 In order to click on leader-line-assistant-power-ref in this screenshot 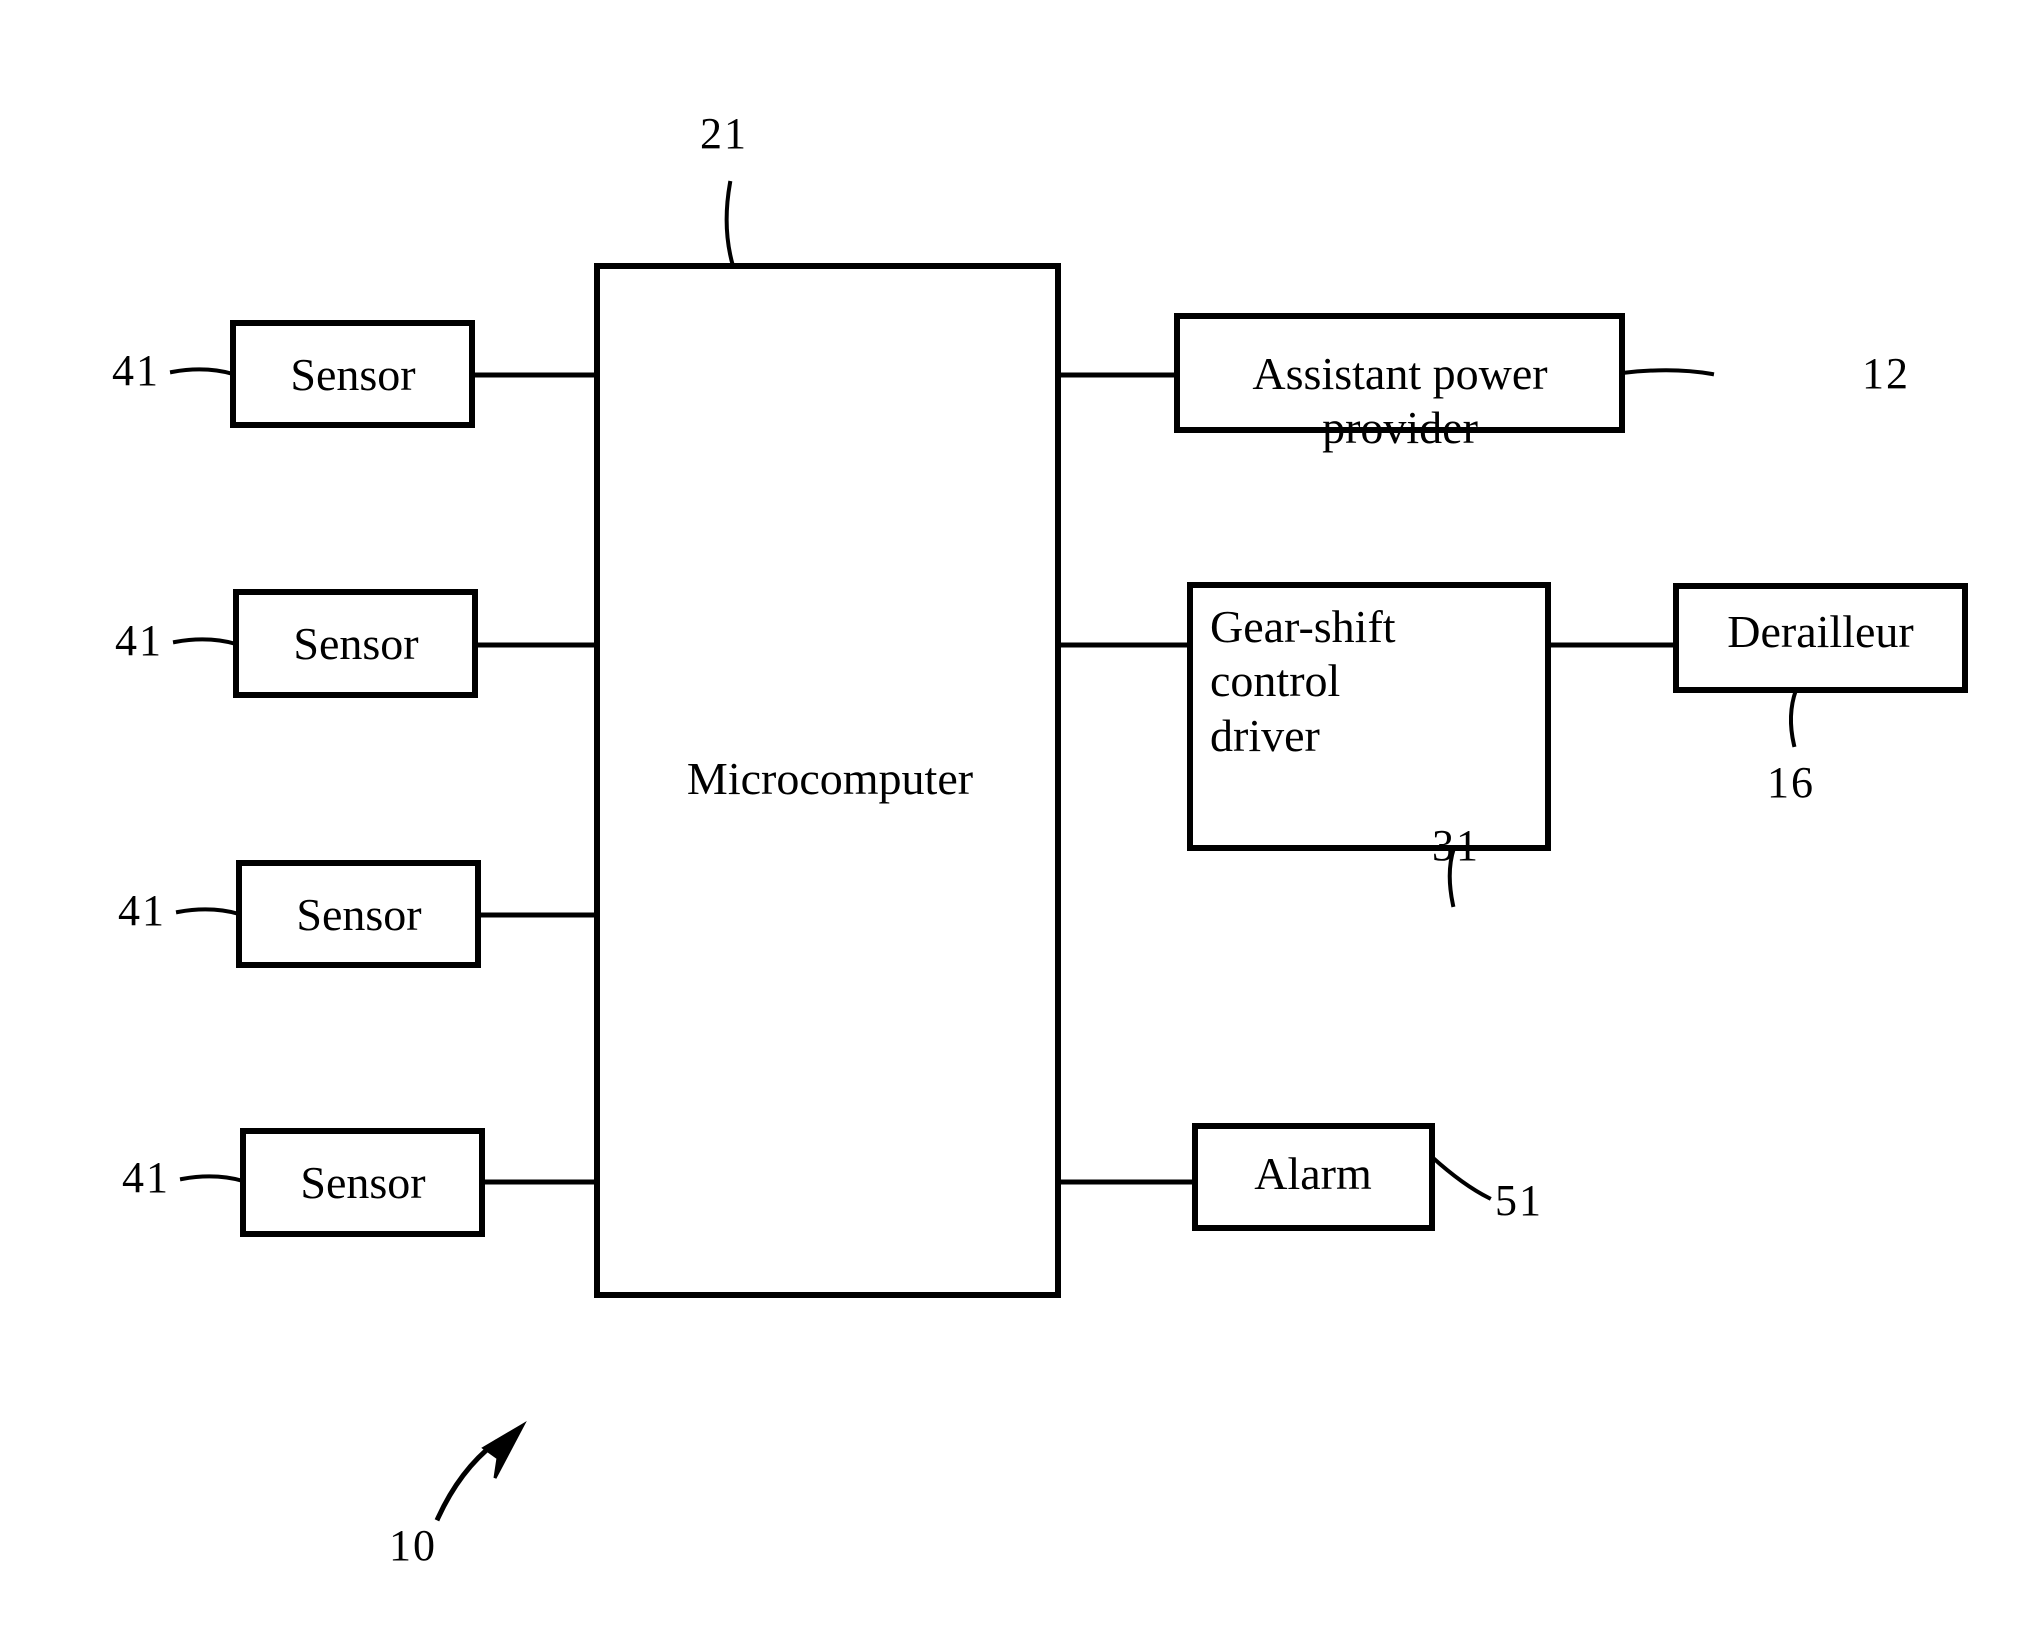, I will do `click(1667, 372)`.